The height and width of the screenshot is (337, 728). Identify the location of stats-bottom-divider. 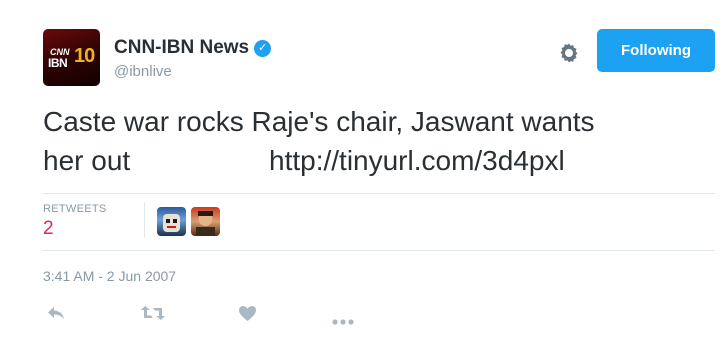
(379, 250).